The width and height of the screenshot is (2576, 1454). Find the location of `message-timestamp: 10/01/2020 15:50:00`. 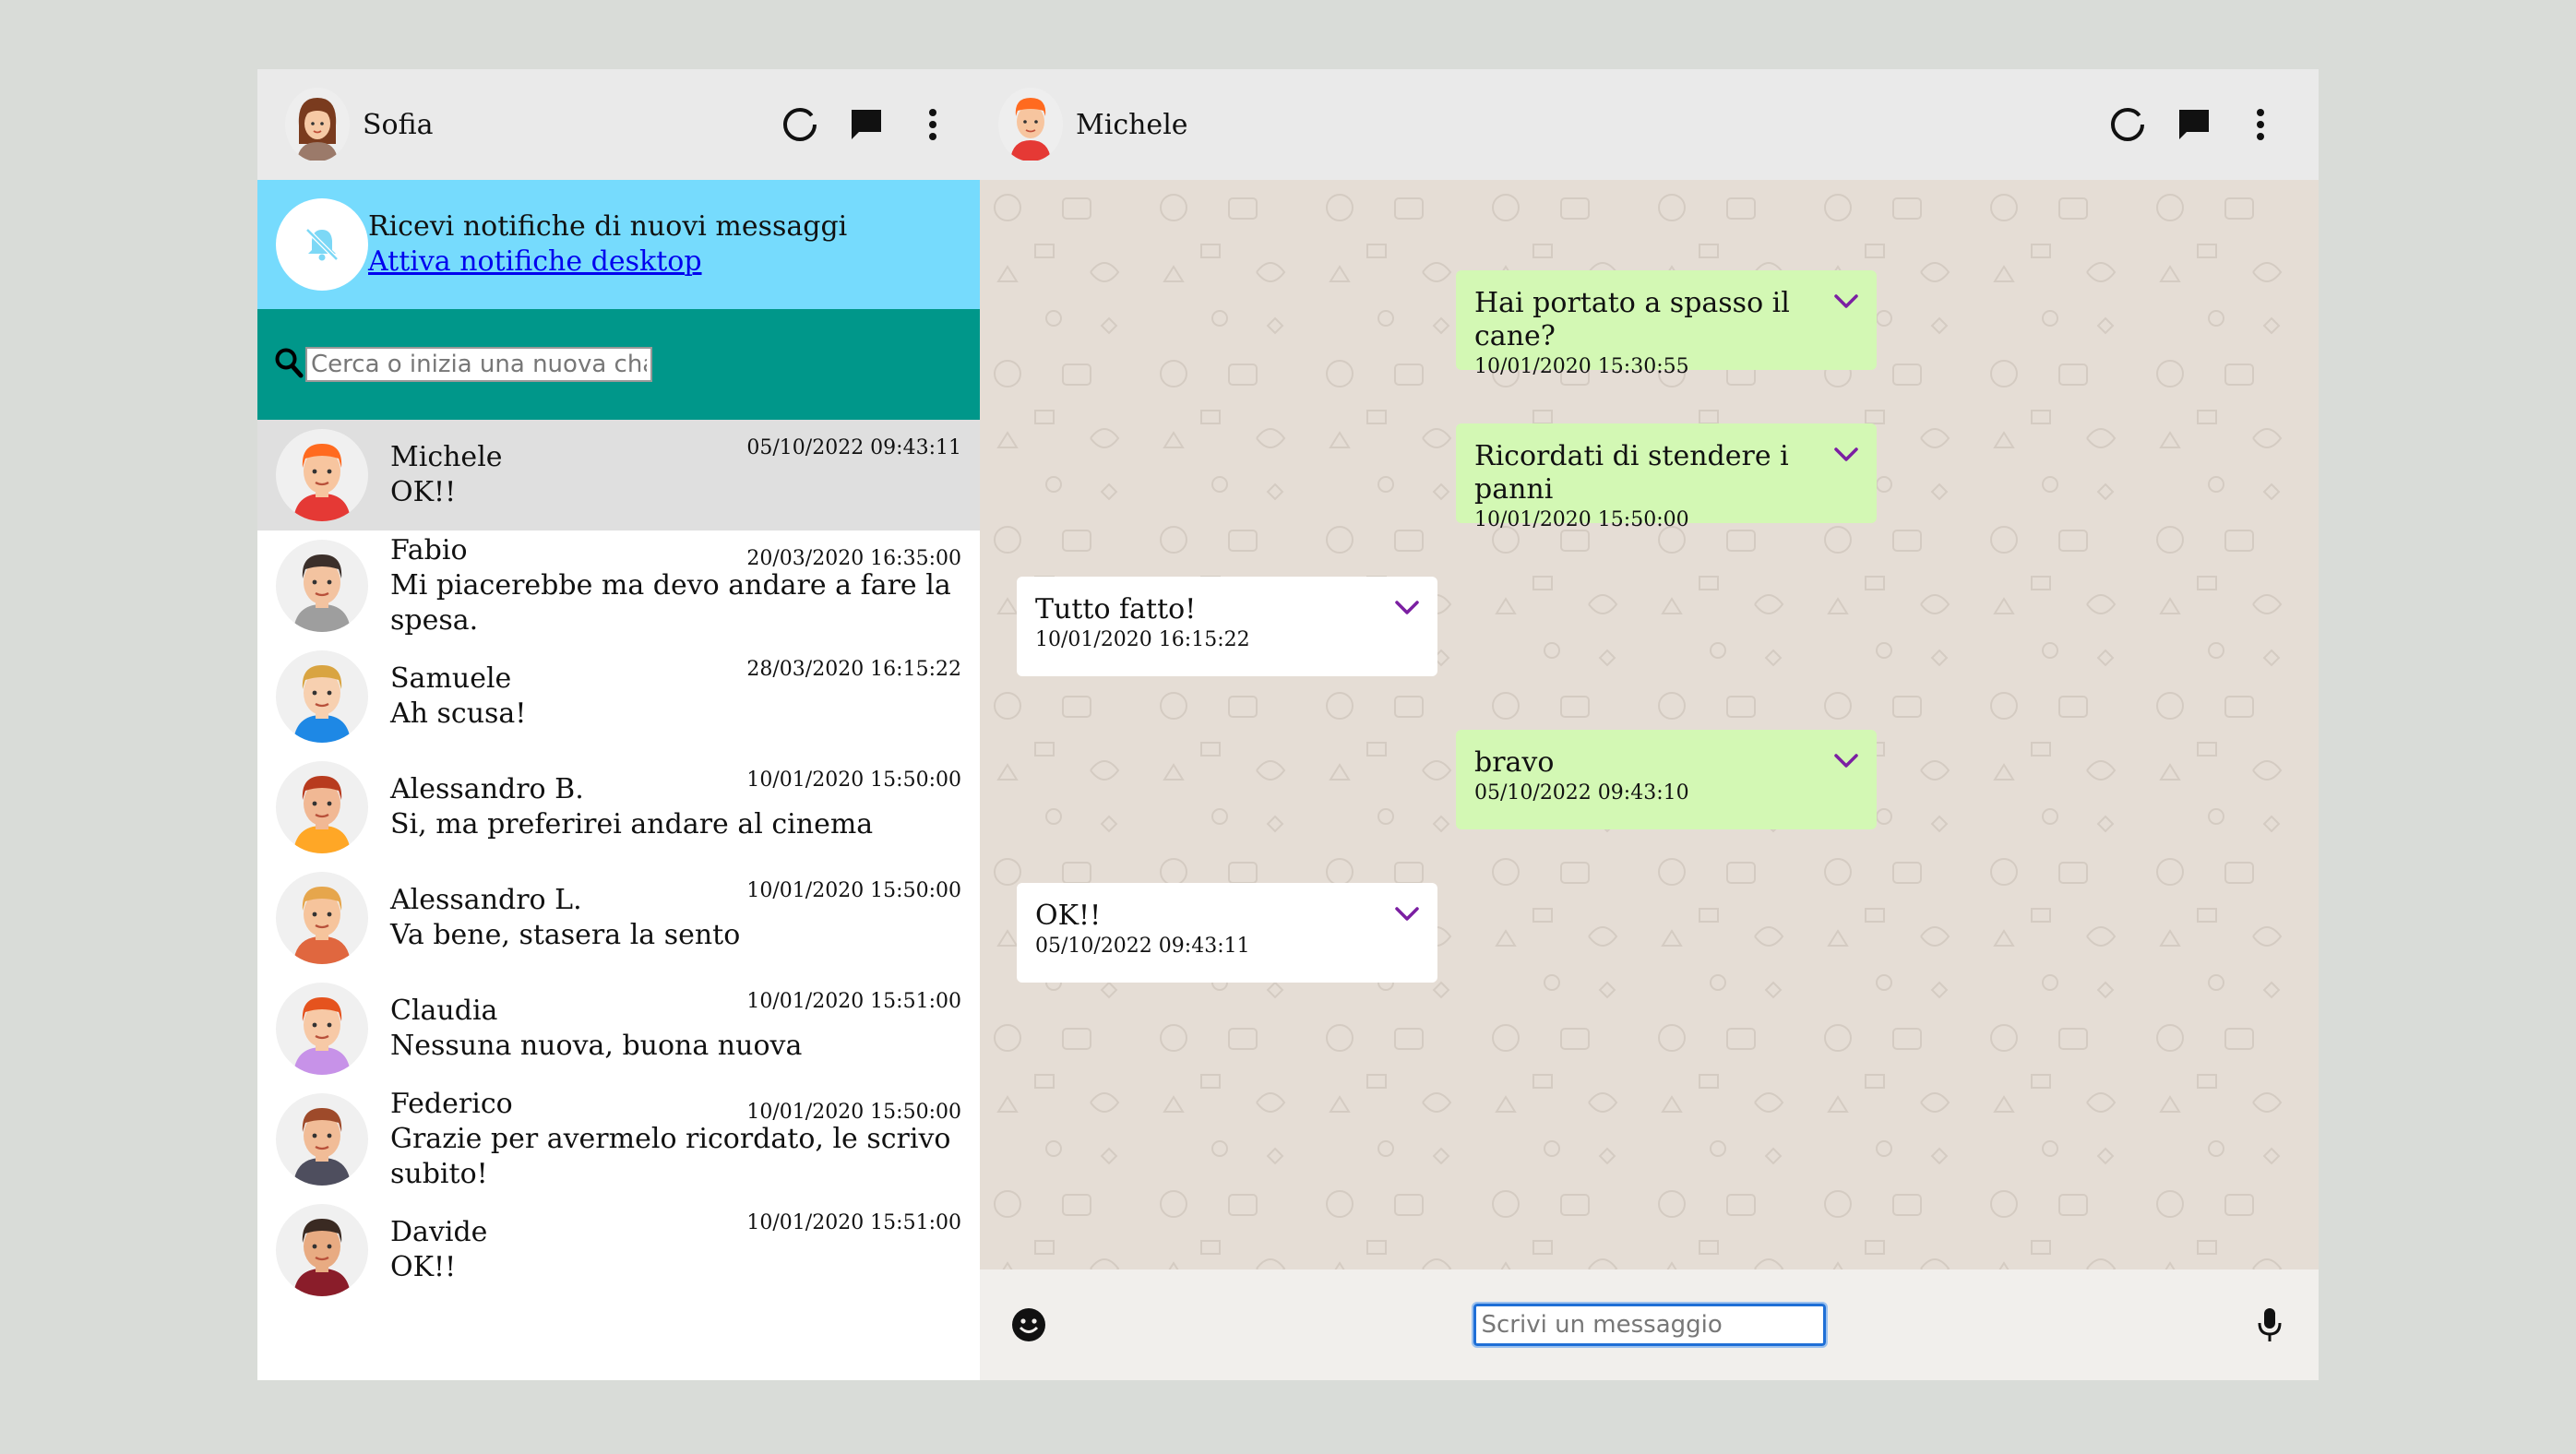

message-timestamp: 10/01/2020 15:50:00 is located at coordinates (1581, 519).